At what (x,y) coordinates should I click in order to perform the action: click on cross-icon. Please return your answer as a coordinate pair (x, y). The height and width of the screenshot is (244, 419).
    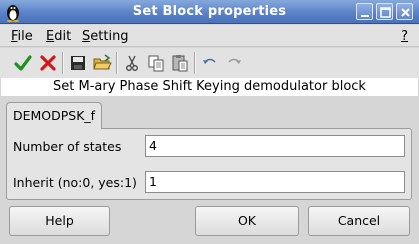
    Looking at the image, I should click on (48, 63).